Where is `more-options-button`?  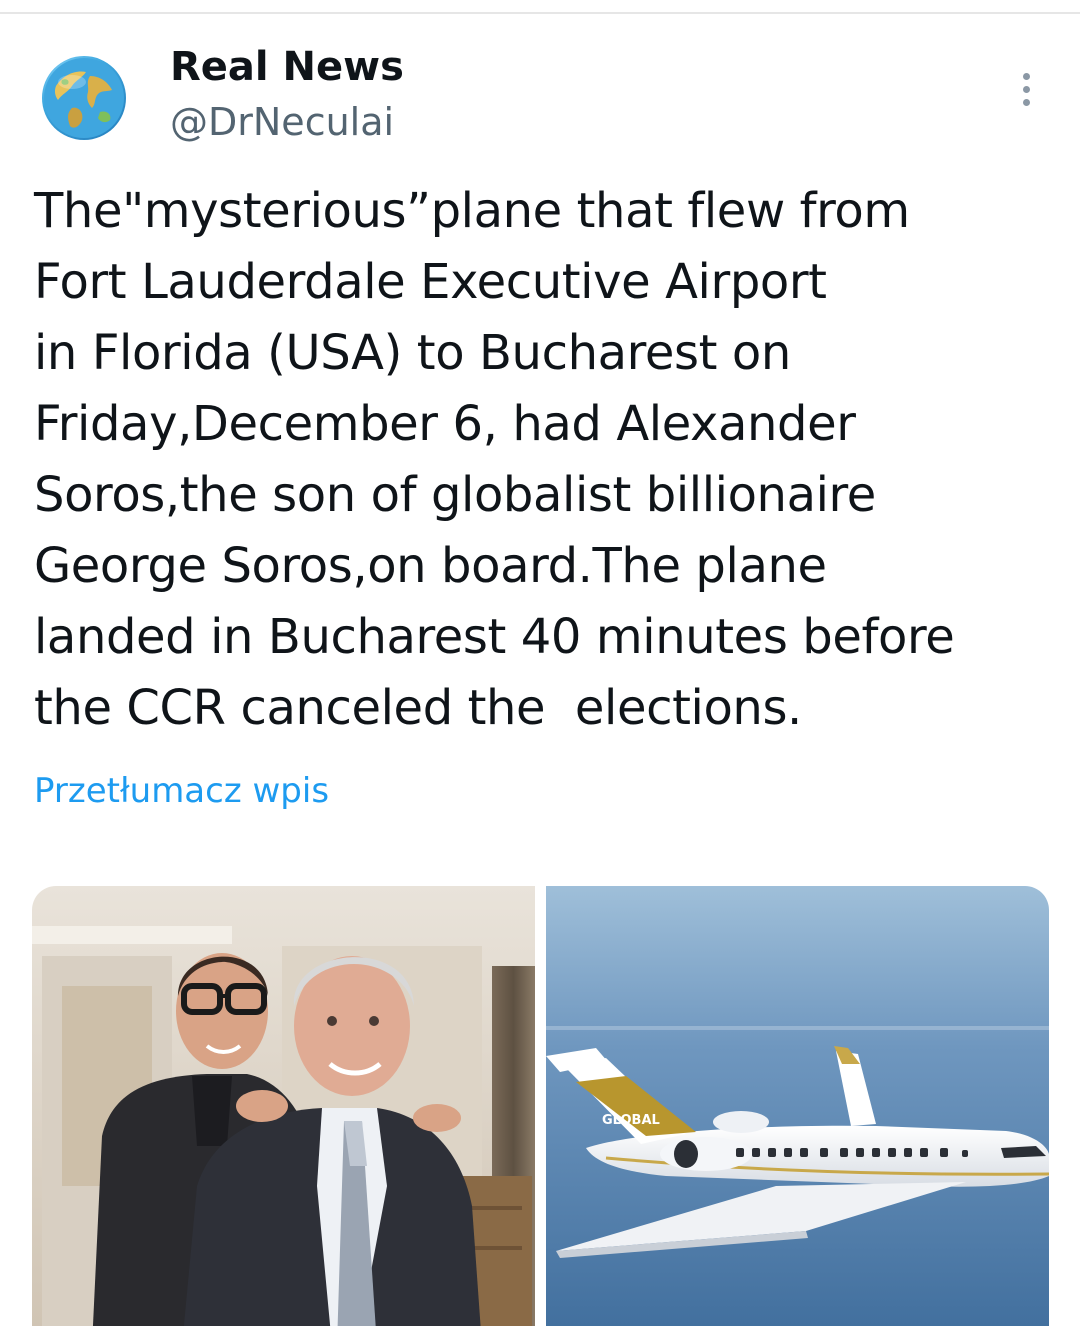 more-options-button is located at coordinates (1026, 89).